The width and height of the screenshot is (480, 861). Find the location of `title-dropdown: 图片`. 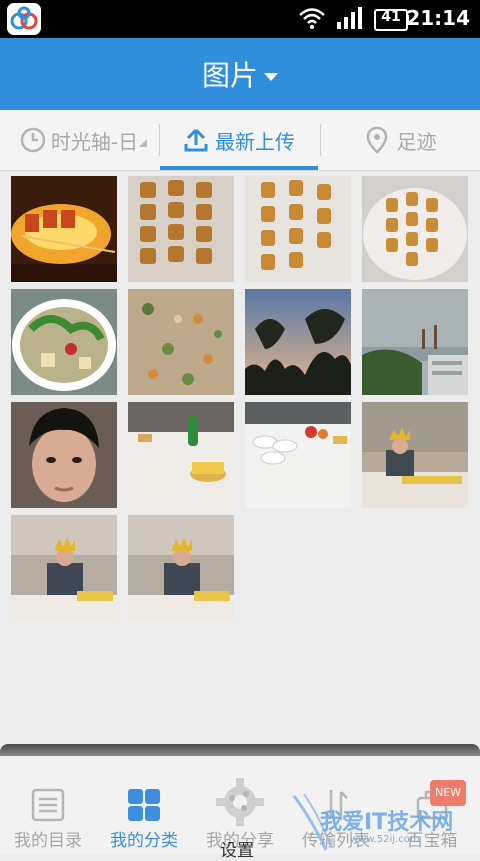

title-dropdown: 图片 is located at coordinates (240, 74).